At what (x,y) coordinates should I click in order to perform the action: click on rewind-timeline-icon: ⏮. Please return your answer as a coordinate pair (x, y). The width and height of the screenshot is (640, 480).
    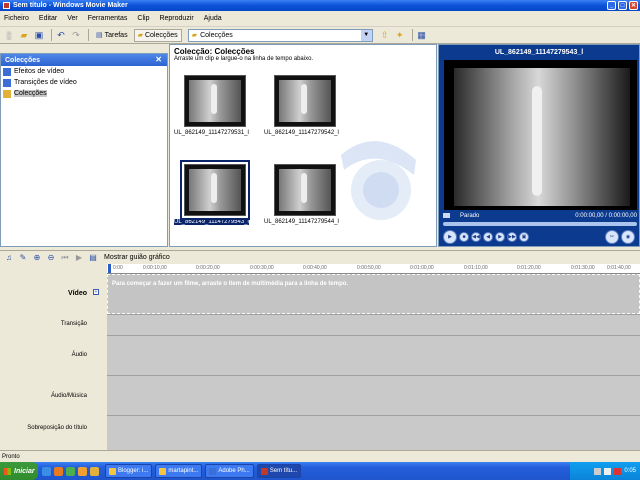
    Looking at the image, I should click on (65, 258).